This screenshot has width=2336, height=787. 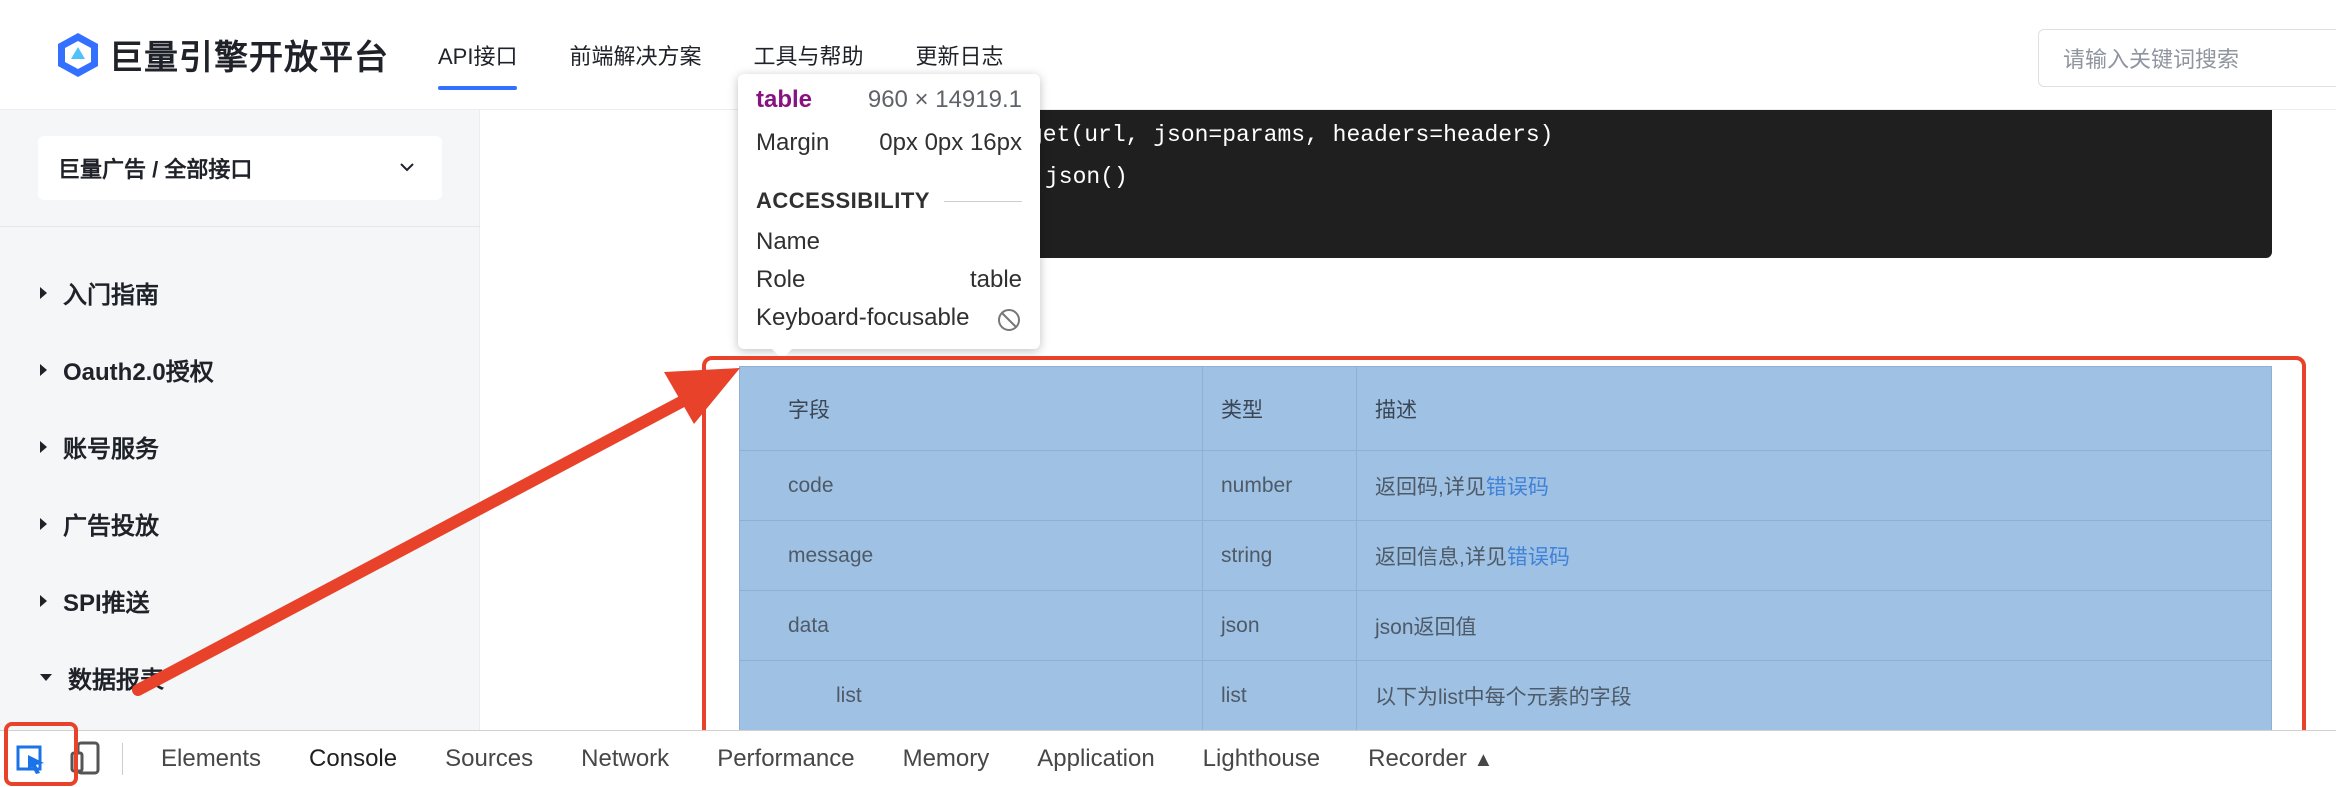 What do you see at coordinates (353, 759) in the screenshot?
I see `tab-console: Console` at bounding box center [353, 759].